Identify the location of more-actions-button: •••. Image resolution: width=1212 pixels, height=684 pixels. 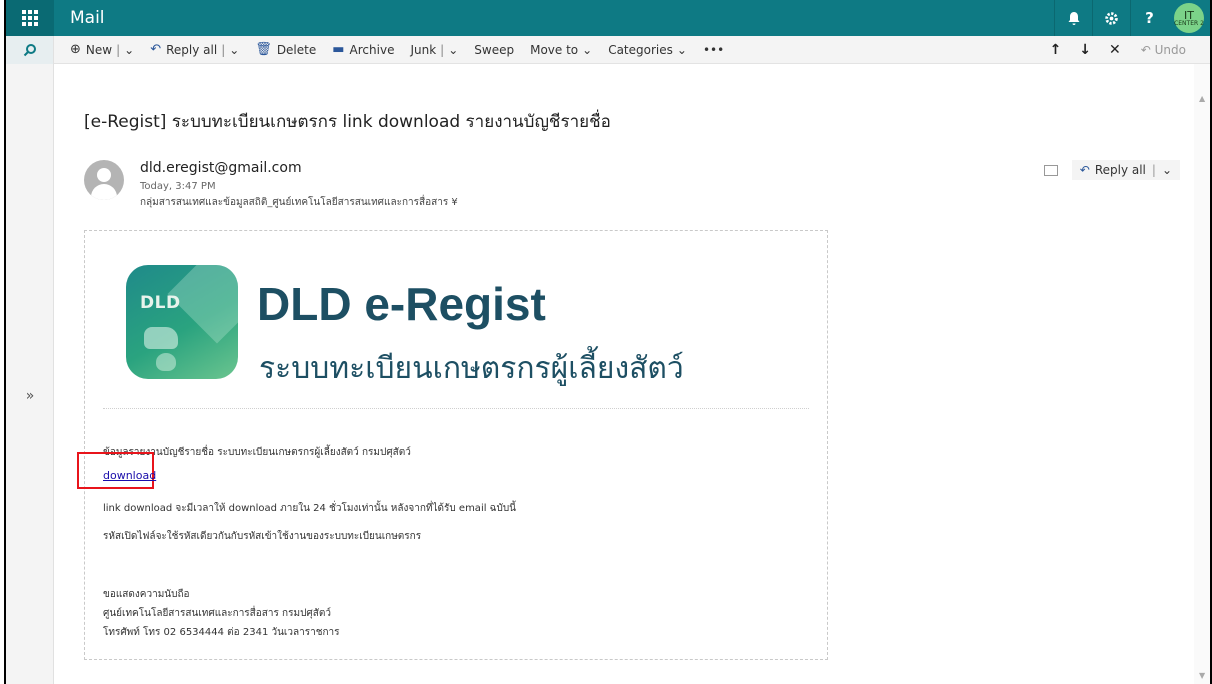
(713, 50).